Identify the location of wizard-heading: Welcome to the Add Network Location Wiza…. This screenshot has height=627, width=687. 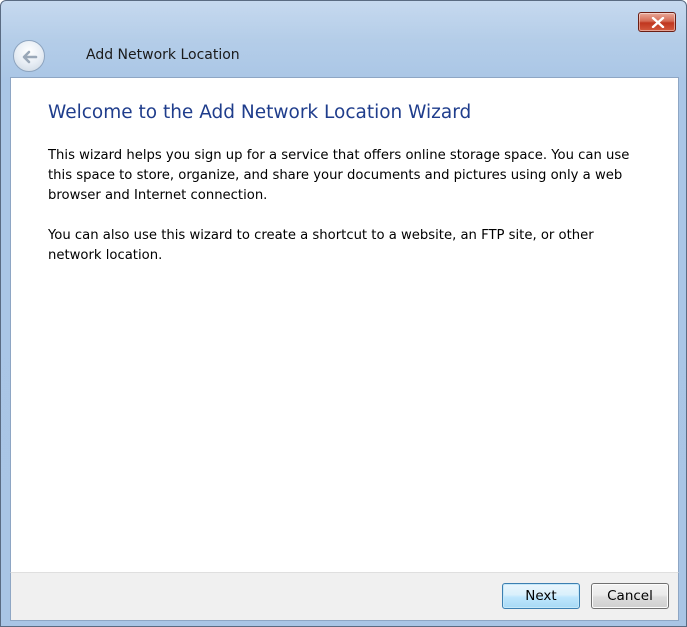
(260, 112).